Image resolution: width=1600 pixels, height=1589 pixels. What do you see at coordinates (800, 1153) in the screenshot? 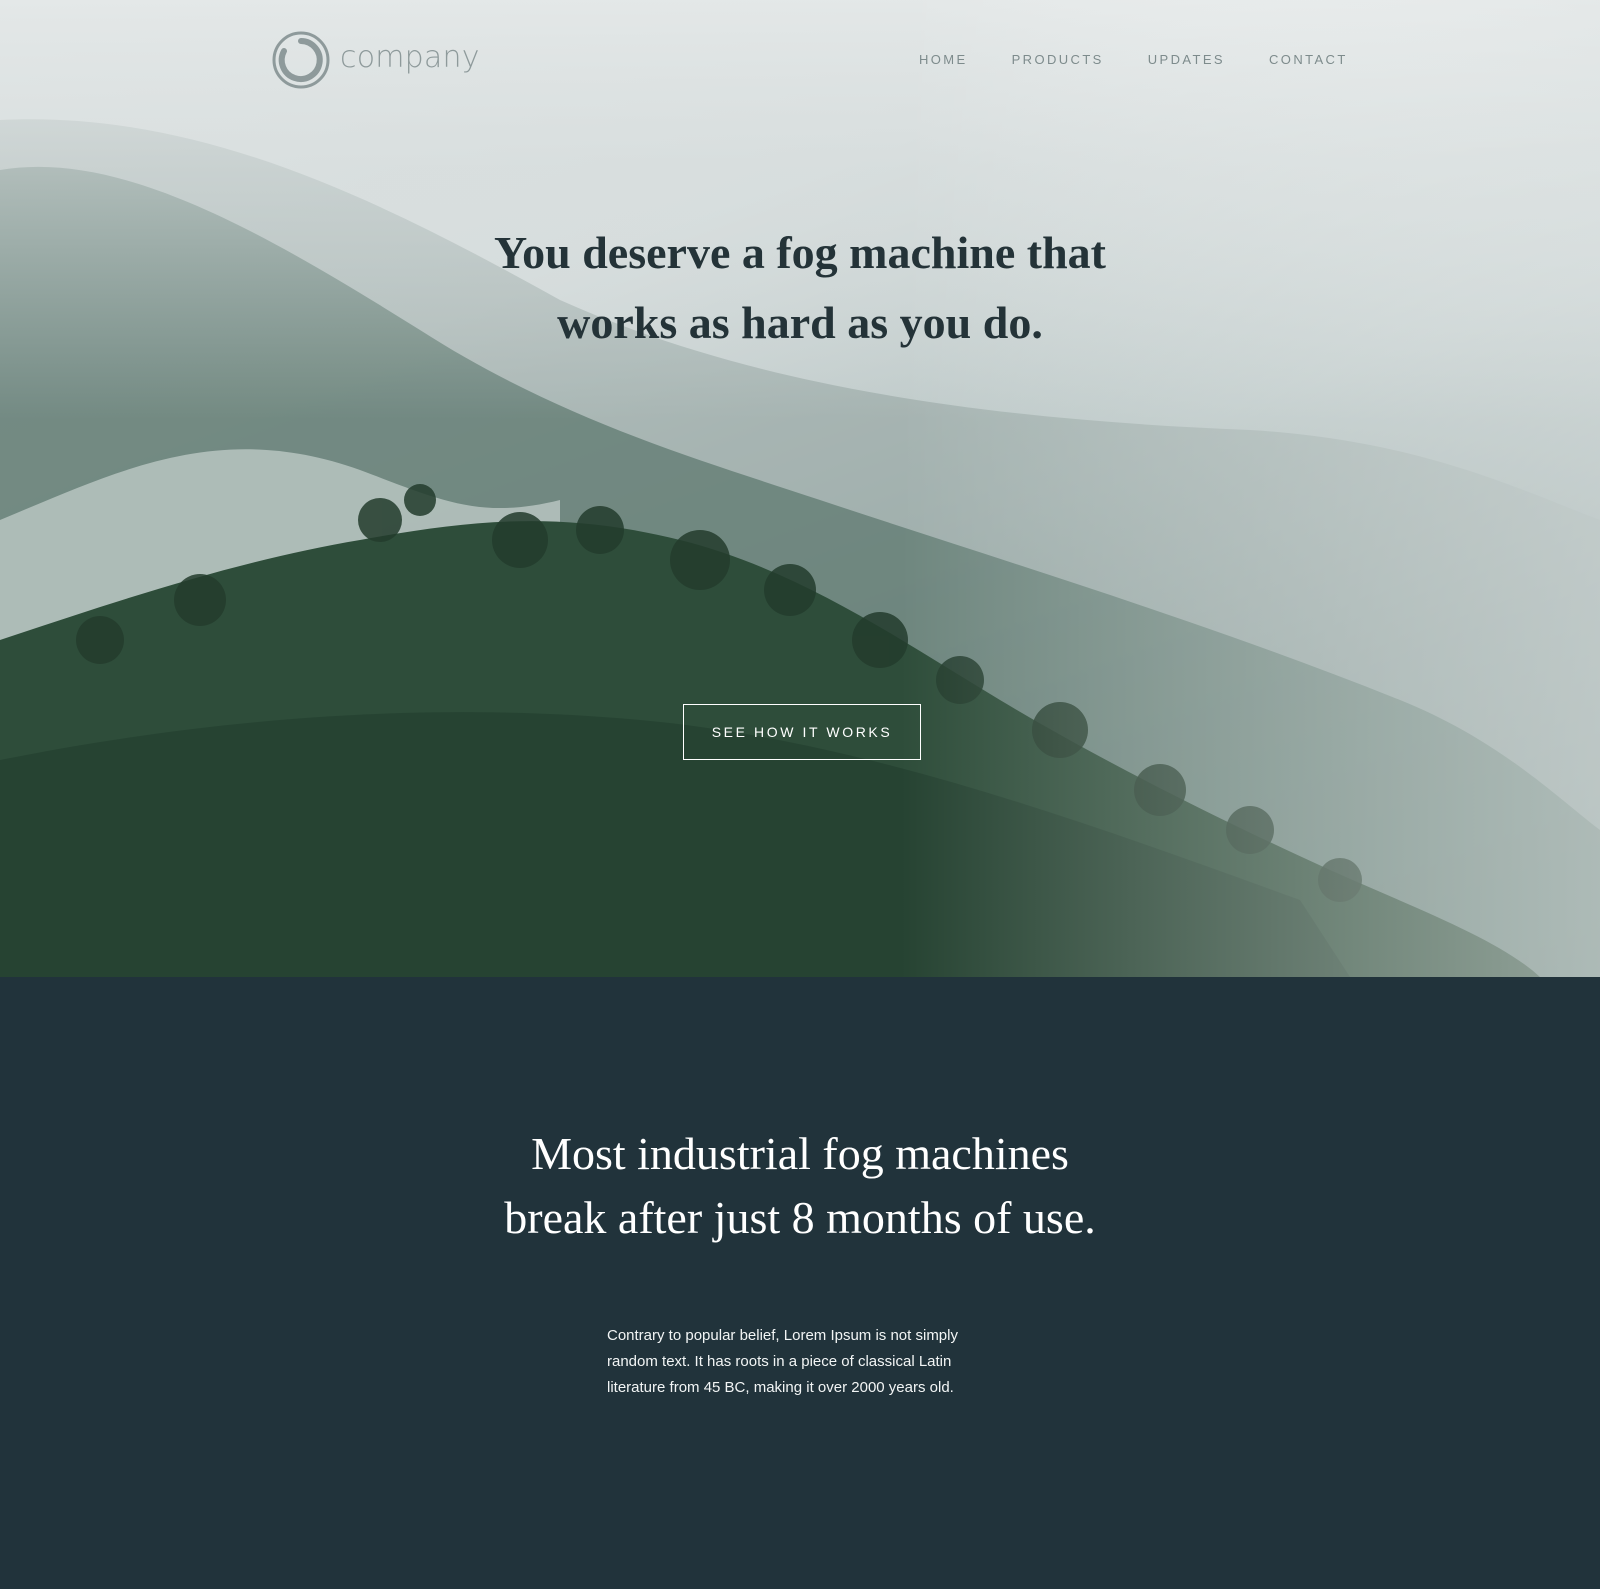
I see `info-headline-line-1: Most industrial fog machines` at bounding box center [800, 1153].